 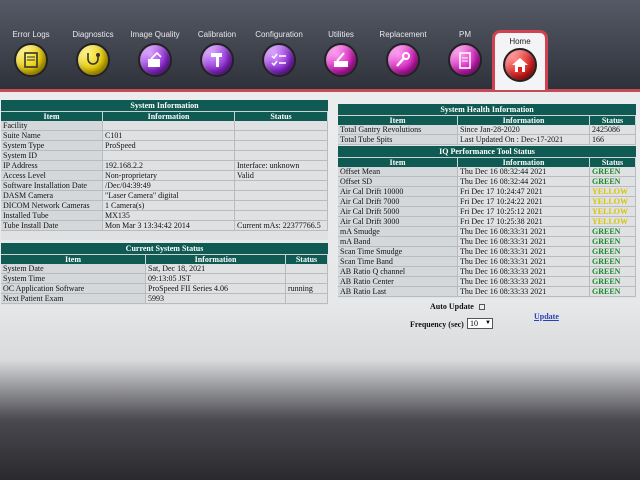 What do you see at coordinates (465, 44) in the screenshot?
I see `toolbar-button-pm: PM` at bounding box center [465, 44].